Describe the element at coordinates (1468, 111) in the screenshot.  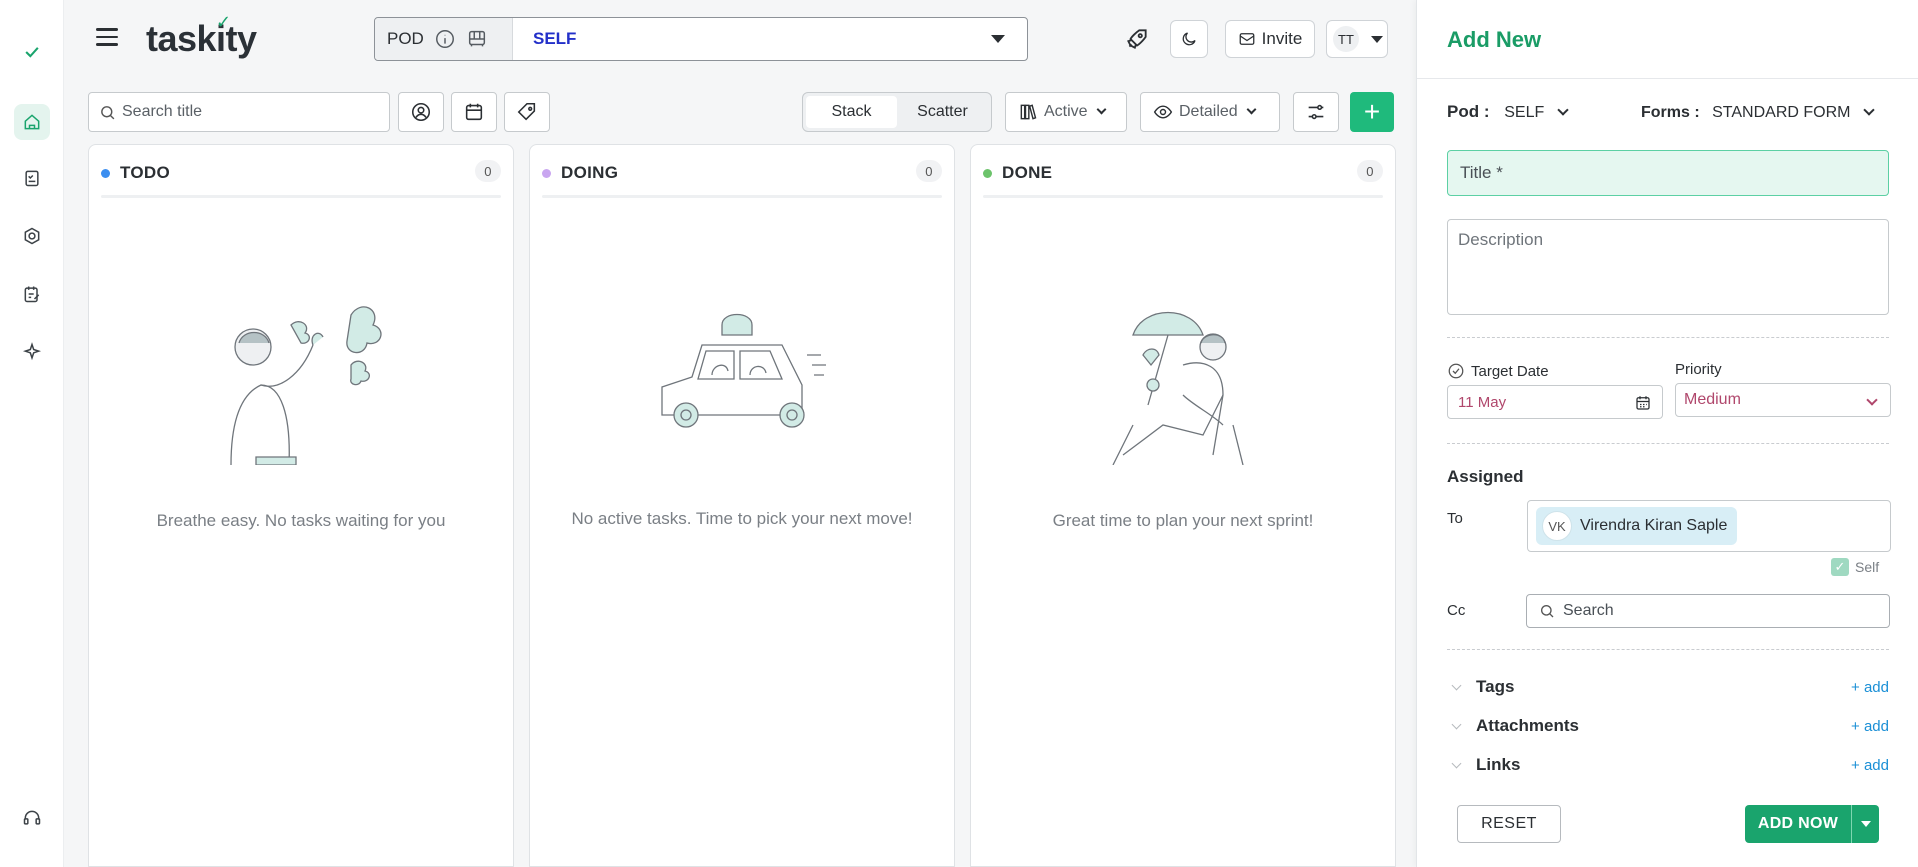
I see `pod-label: Pod :` at that location.